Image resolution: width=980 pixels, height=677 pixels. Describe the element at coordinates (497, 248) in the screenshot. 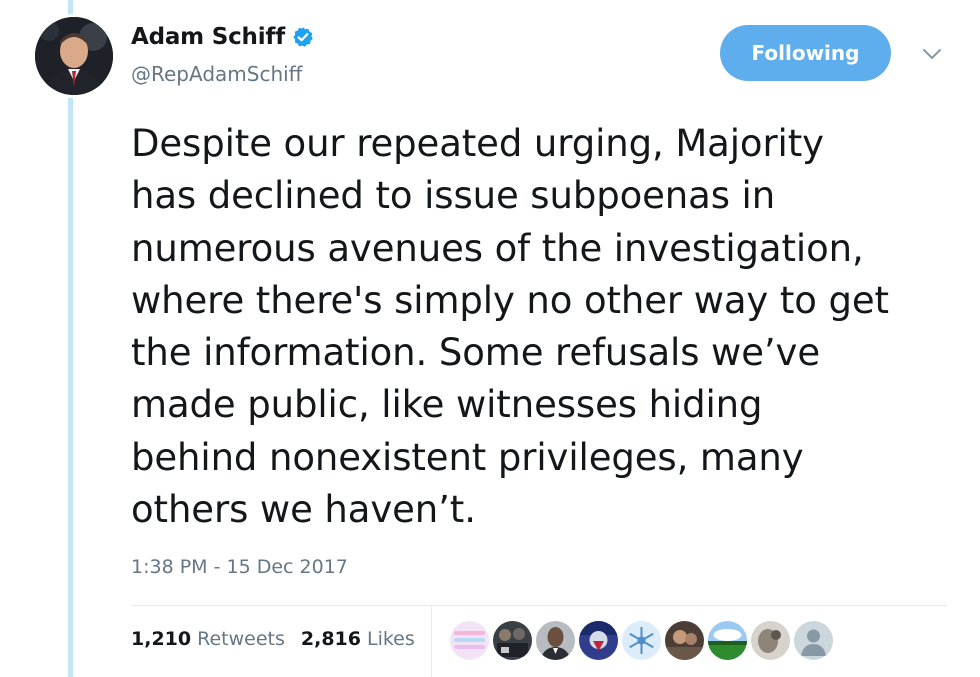

I see `tweet-text-line: numerous avenues of the investigation,` at that location.